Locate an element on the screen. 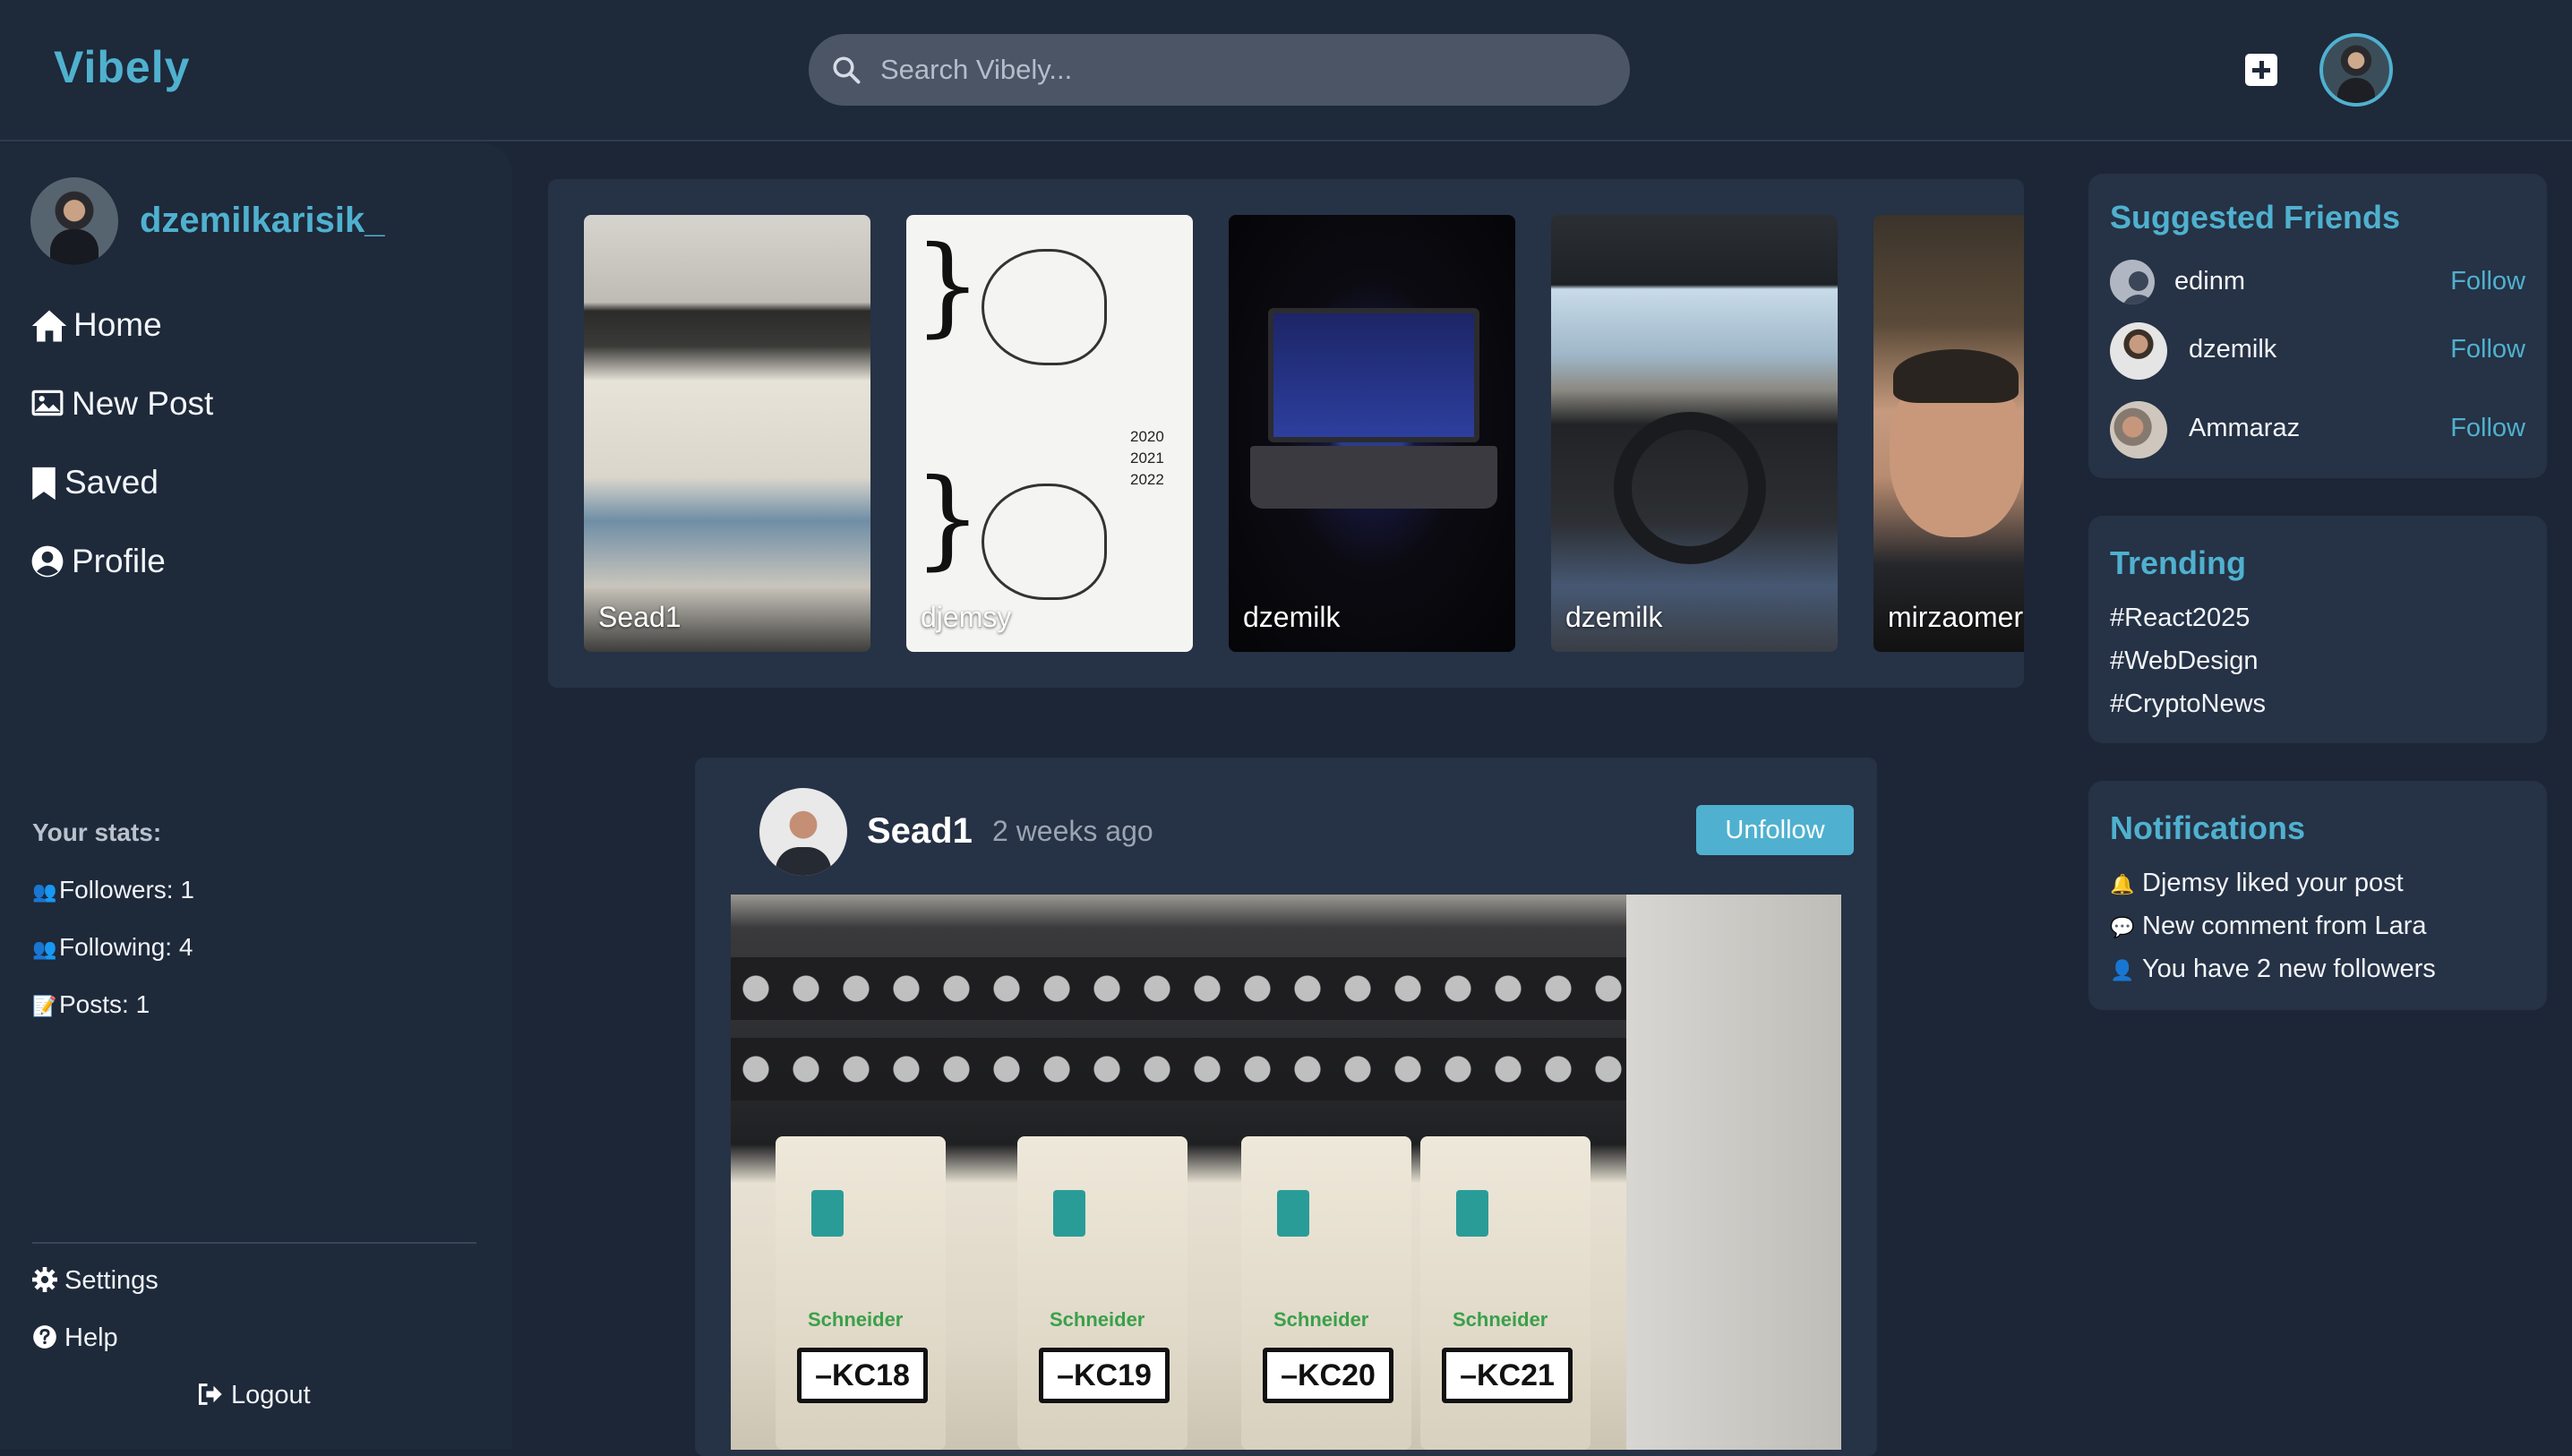 This screenshot has width=2572, height=1456. question-circle-icon is located at coordinates (45, 1337).